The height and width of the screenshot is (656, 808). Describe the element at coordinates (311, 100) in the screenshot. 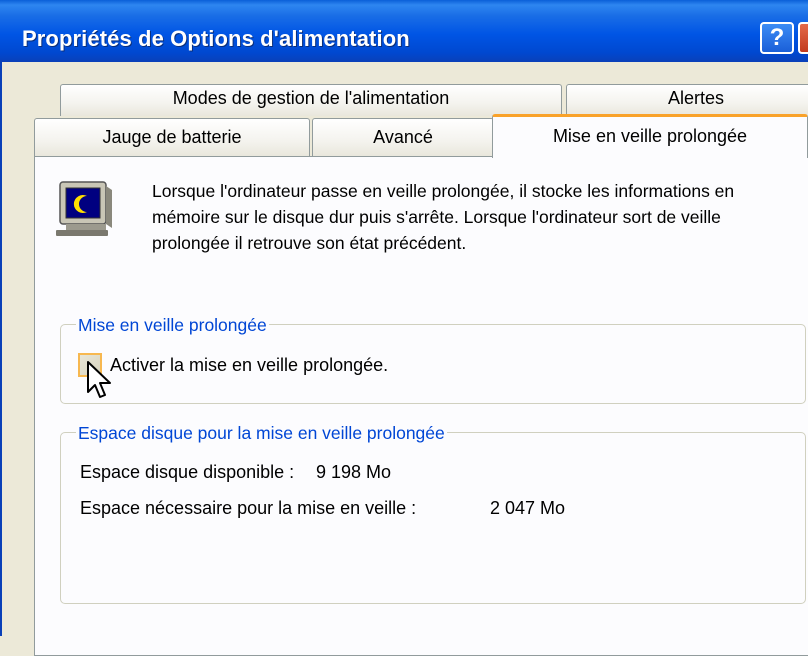

I see `tab-modes-gestion: Modes de gestion de l'alimentation` at that location.